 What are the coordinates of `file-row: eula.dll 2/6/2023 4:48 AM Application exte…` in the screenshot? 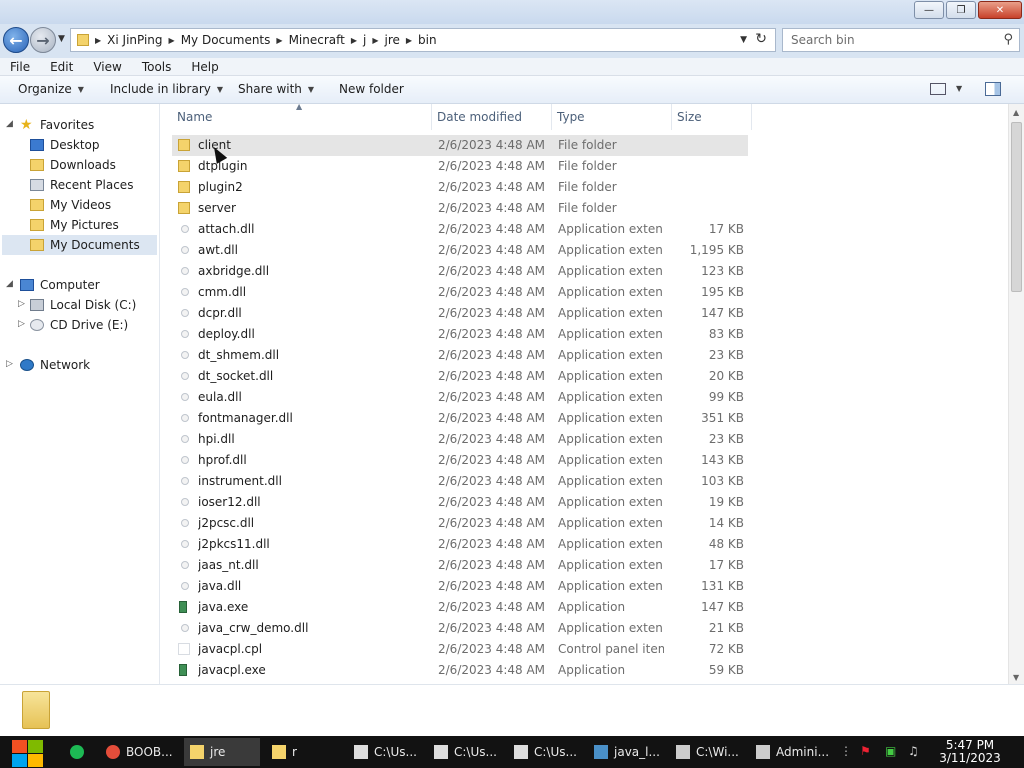 It's located at (460, 397).